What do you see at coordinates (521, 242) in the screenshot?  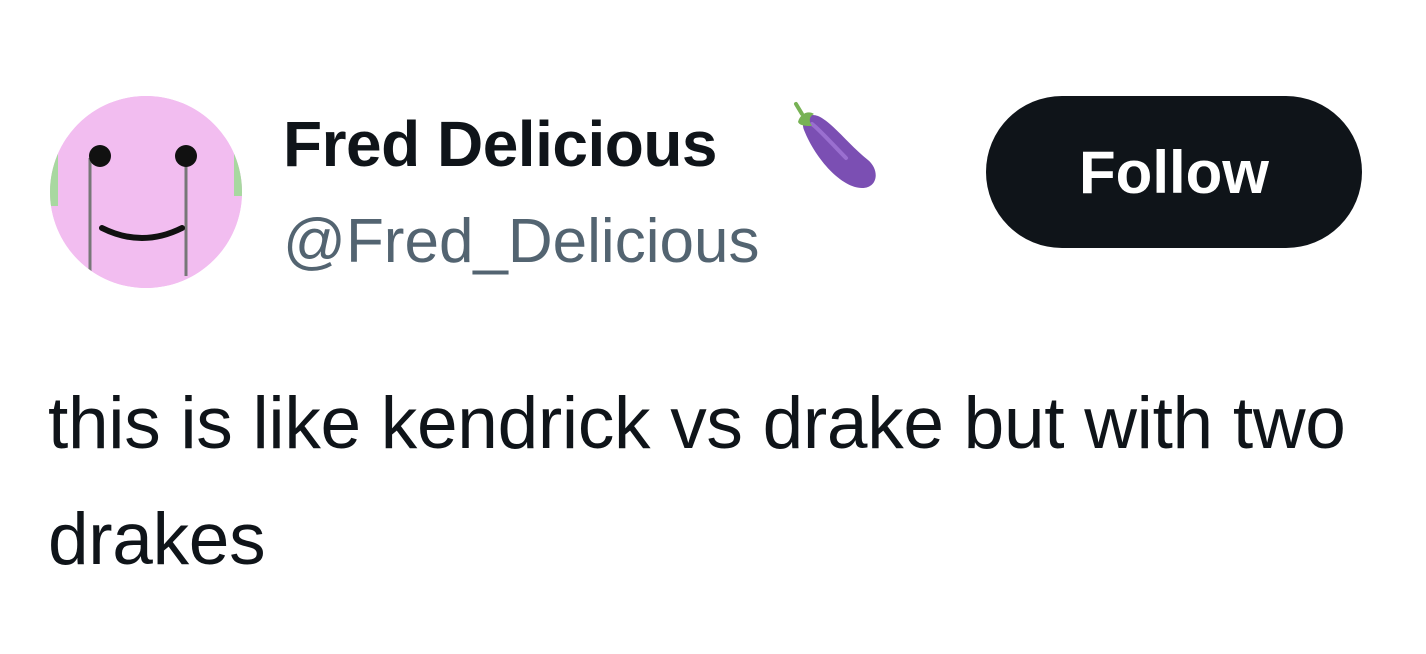 I see `user-handle: @Fred_Delicious` at bounding box center [521, 242].